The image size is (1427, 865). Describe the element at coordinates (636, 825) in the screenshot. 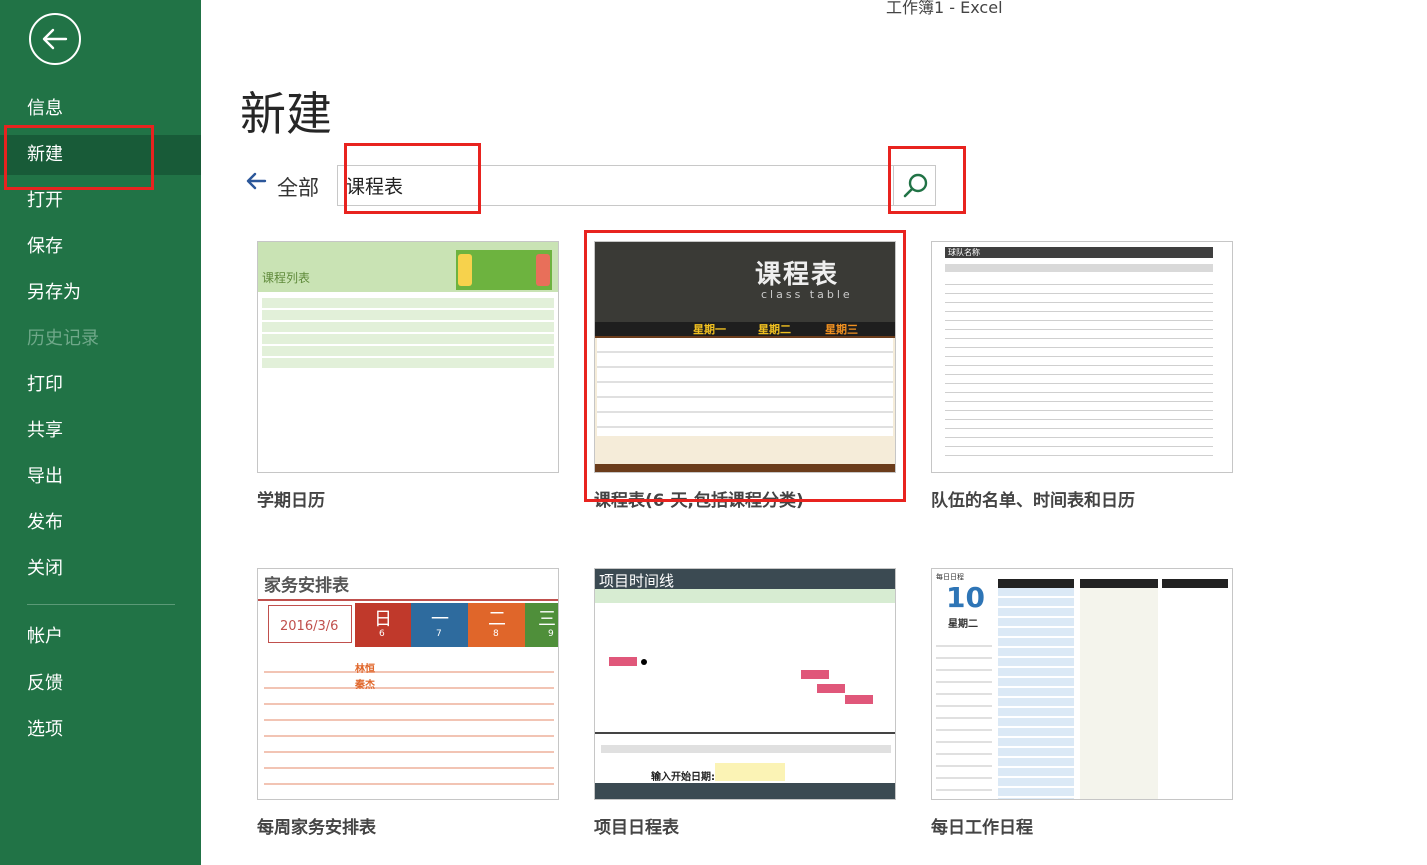

I see `template-label: 项目日程表` at that location.